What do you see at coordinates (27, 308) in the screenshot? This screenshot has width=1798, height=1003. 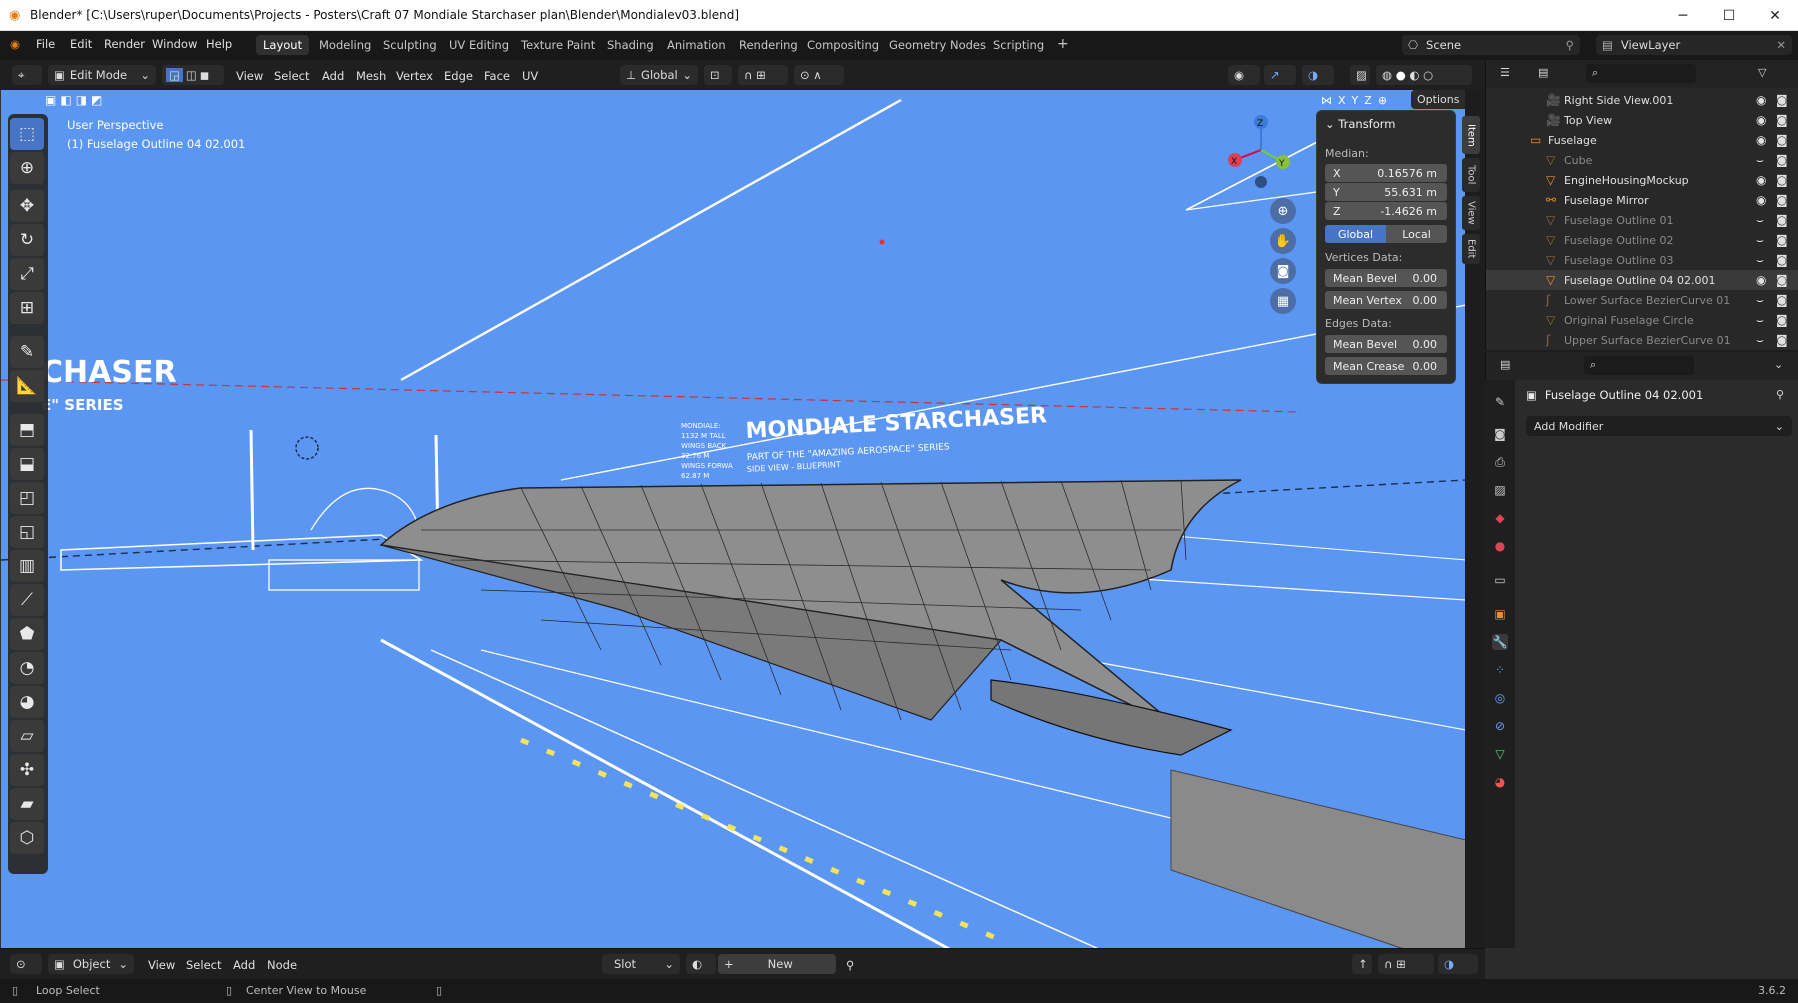 I see `transform-tool-icon: ⊞` at bounding box center [27, 308].